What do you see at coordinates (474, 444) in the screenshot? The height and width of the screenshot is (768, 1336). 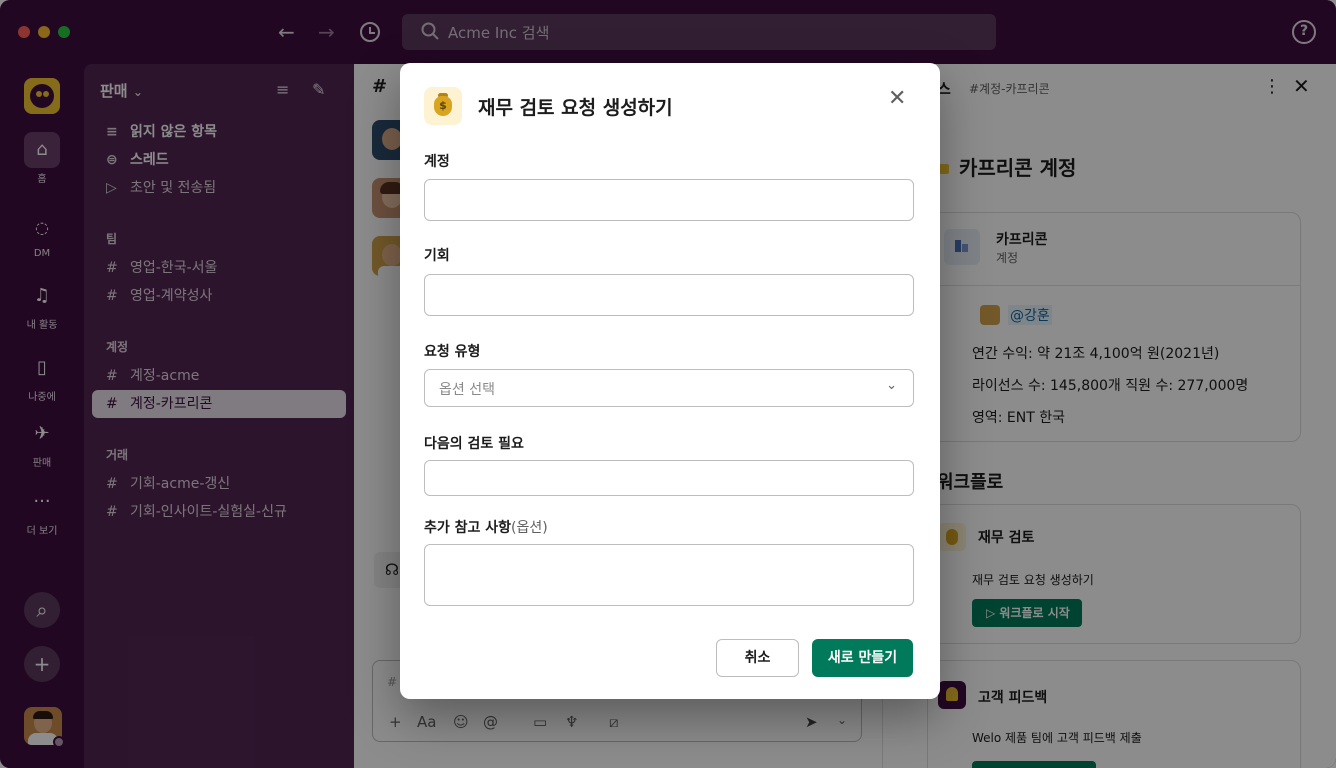 I see `field-label-reviewers: 다음의 검토 필요` at bounding box center [474, 444].